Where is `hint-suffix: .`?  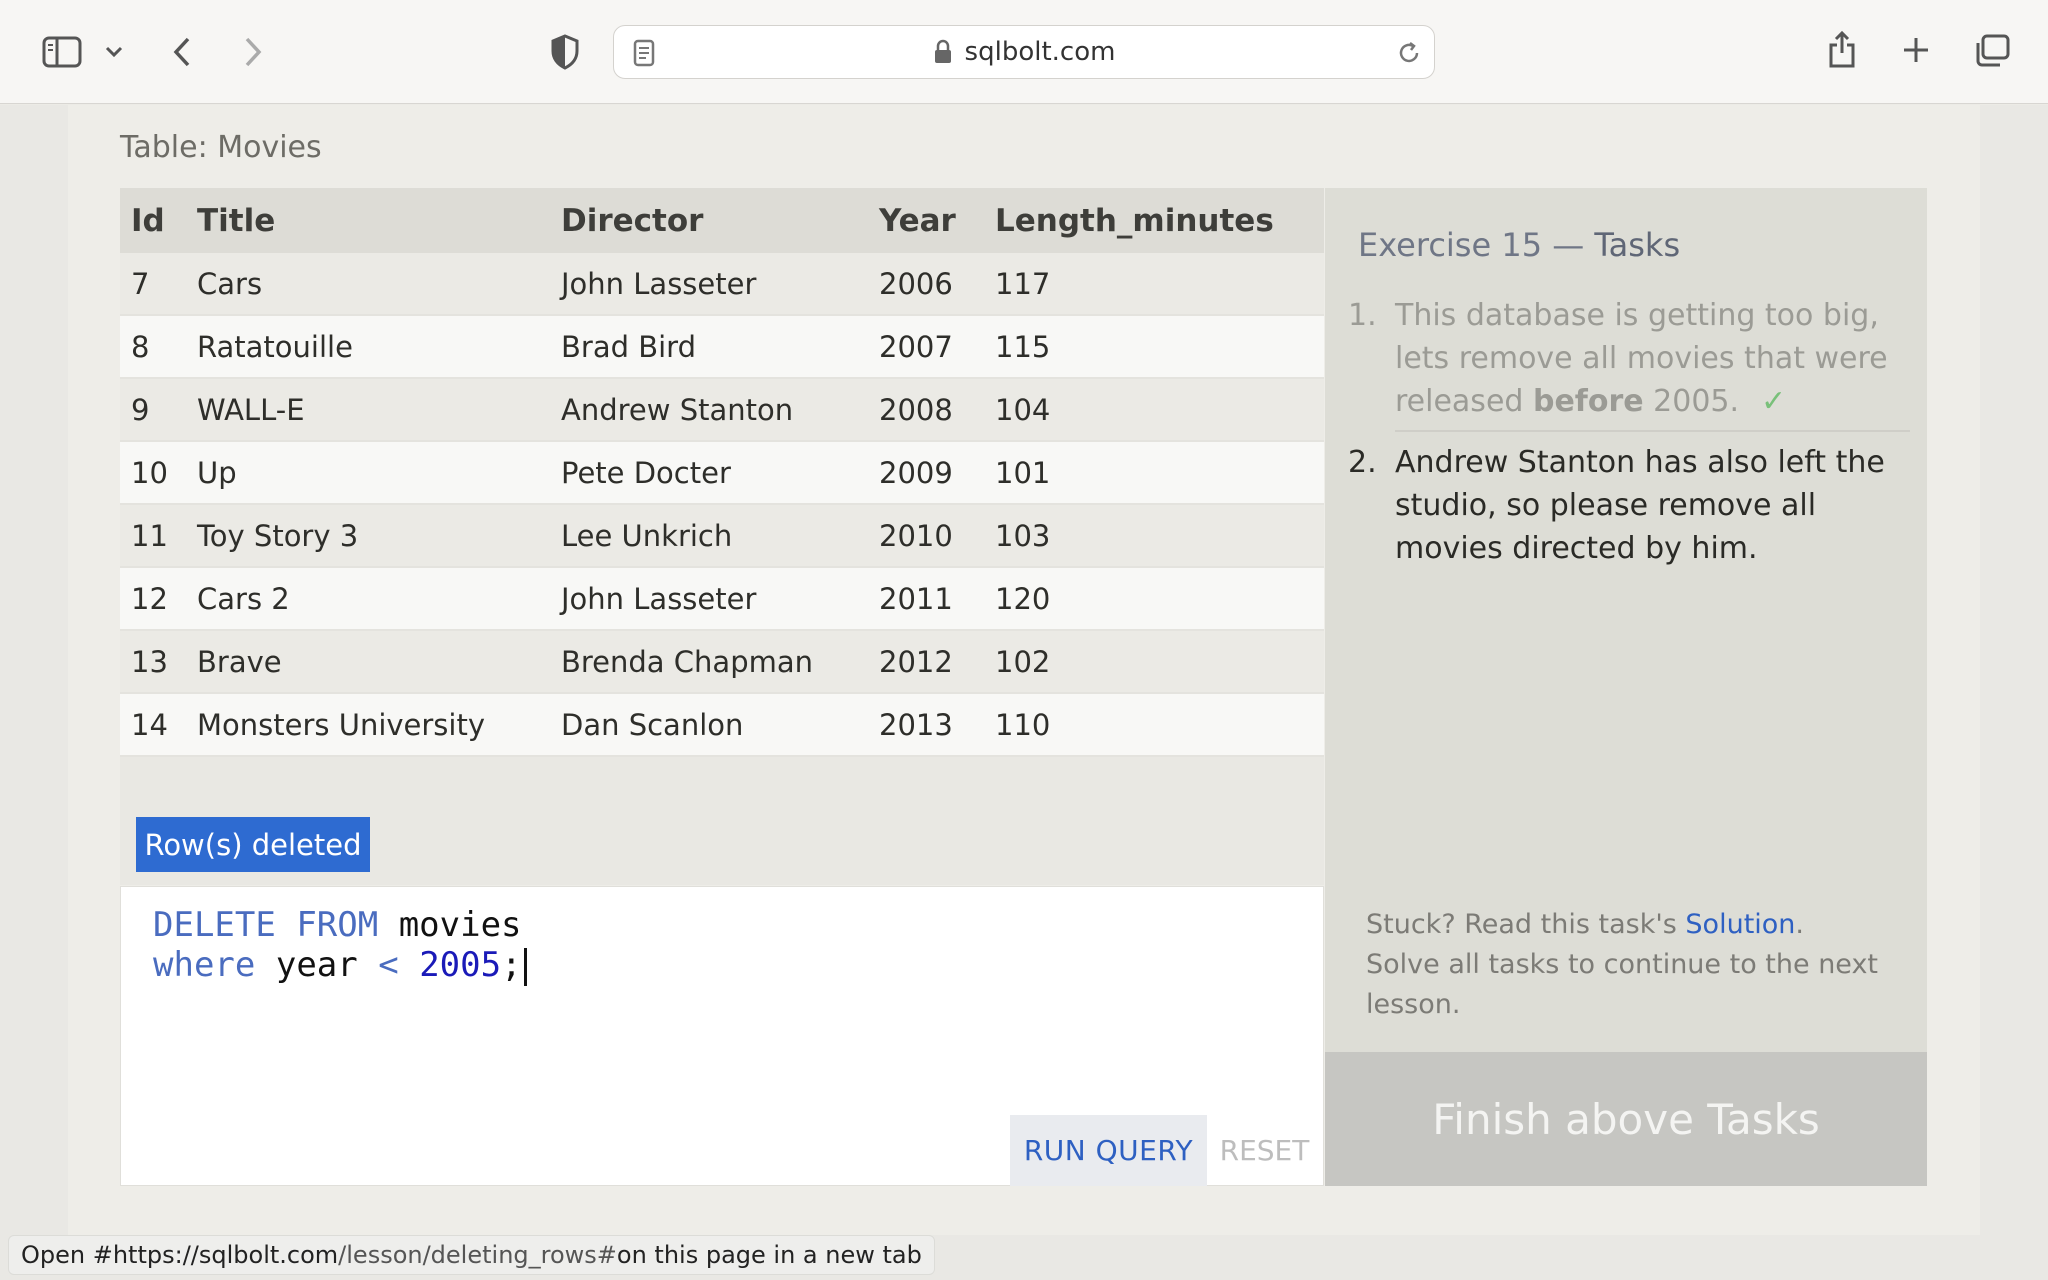
hint-suffix: . is located at coordinates (1800, 924).